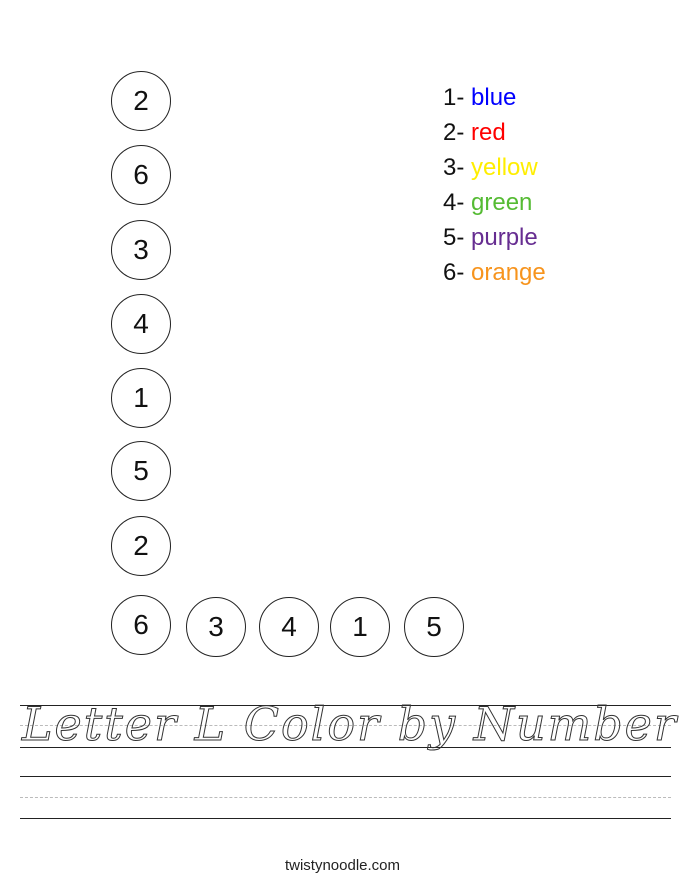 The height and width of the screenshot is (886, 685). Describe the element at coordinates (454, 272) in the screenshot. I see `legend-number: 6-` at that location.